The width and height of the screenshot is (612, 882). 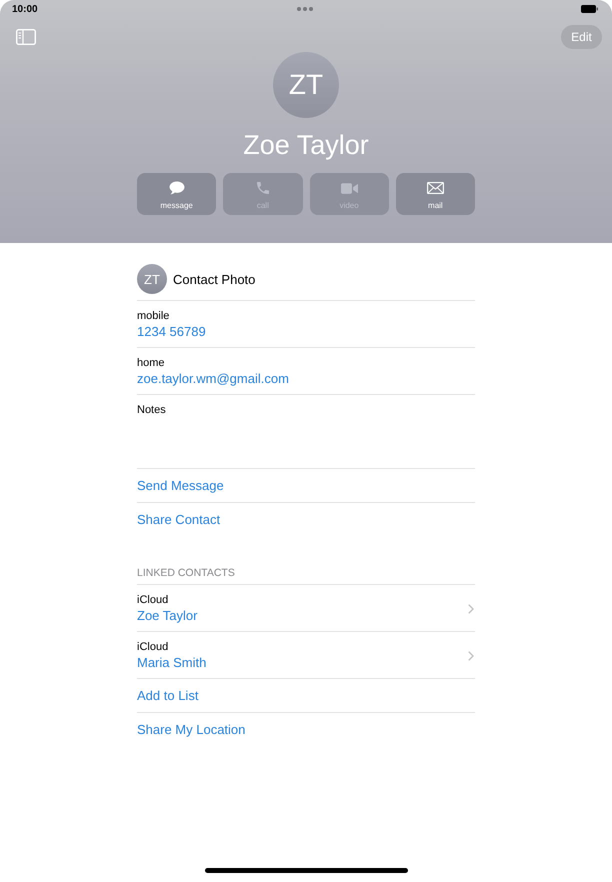 I want to click on field-value: zoe.taylor.wm@gmail.com, so click(x=213, y=378).